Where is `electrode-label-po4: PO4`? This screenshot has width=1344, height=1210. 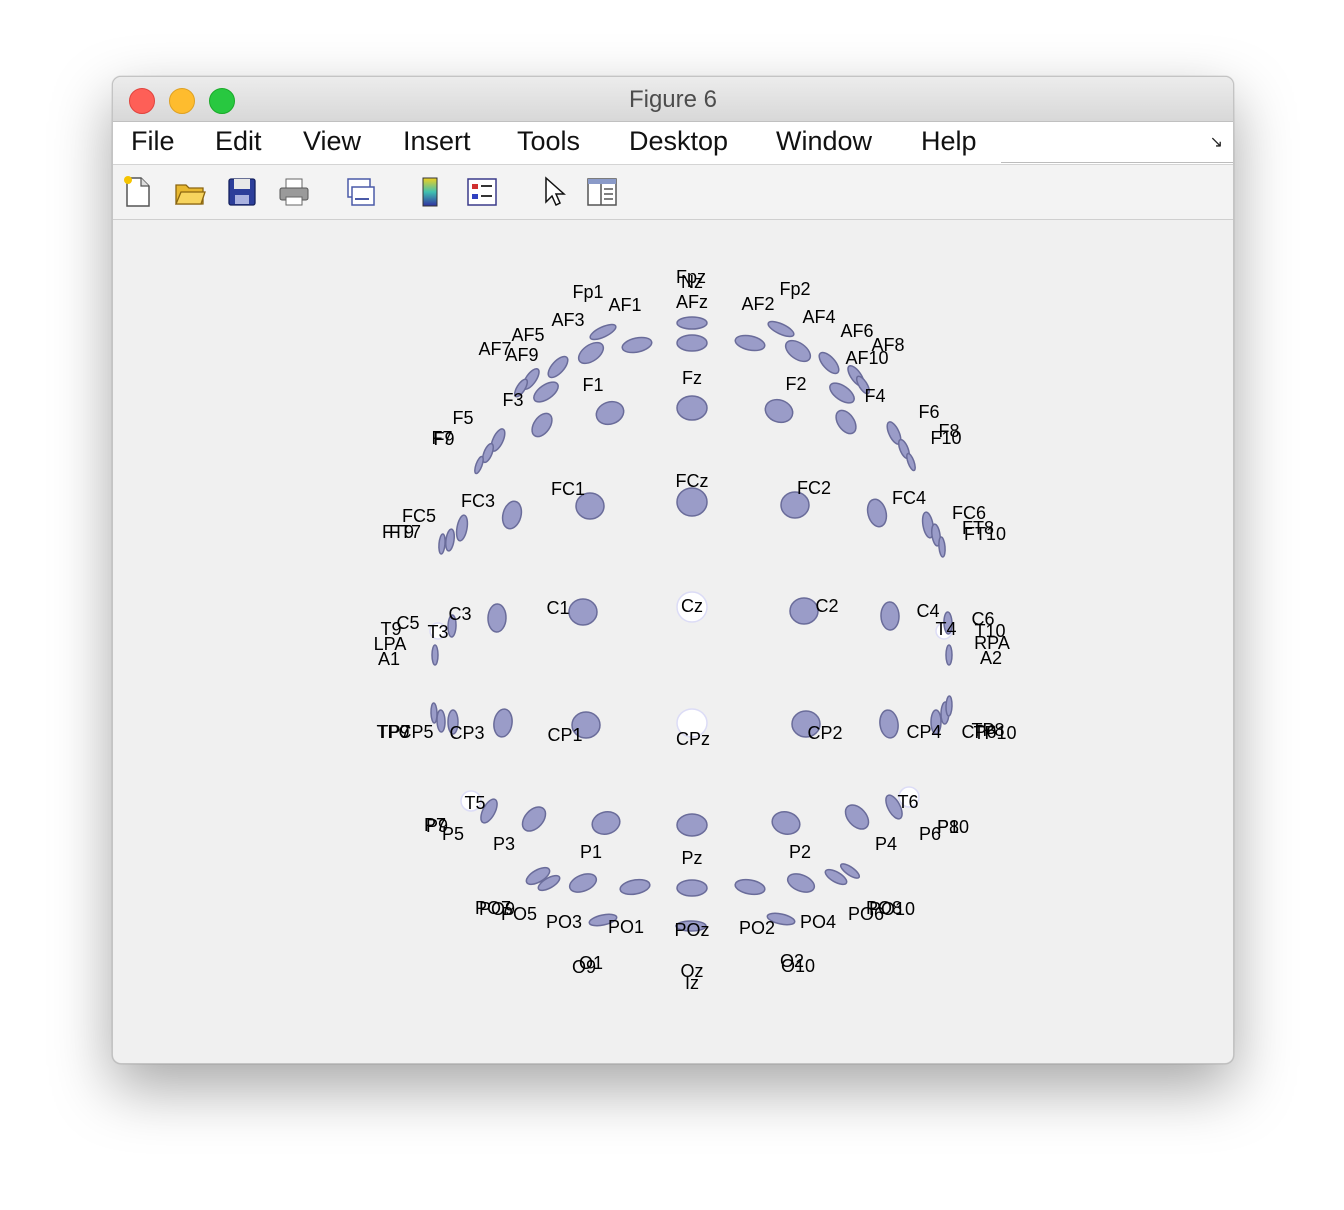
electrode-label-po4: PO4 is located at coordinates (818, 922).